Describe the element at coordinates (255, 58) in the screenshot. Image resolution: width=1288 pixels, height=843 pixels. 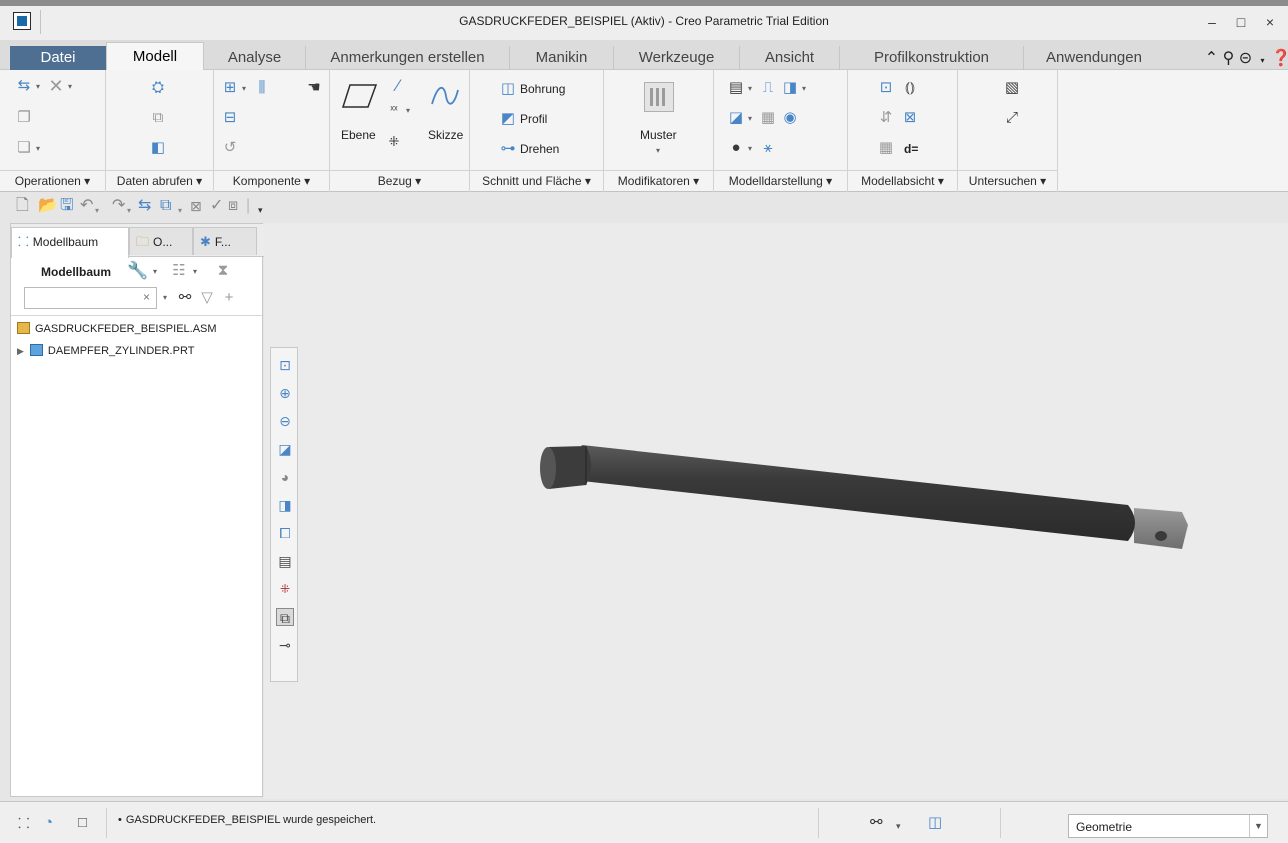
I see `tab-analyse: Analyse` at that location.